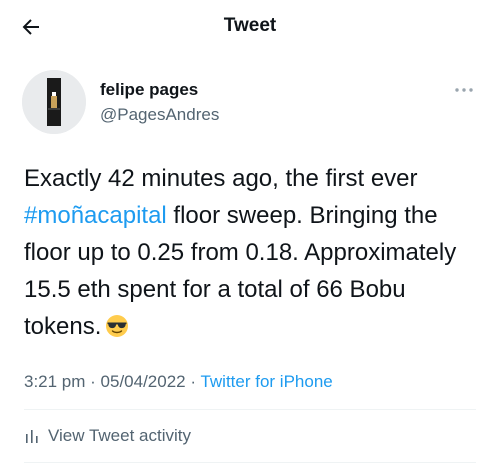 The height and width of the screenshot is (468, 500). Describe the element at coordinates (149, 90) in the screenshot. I see `author-name: felipe pages` at that location.